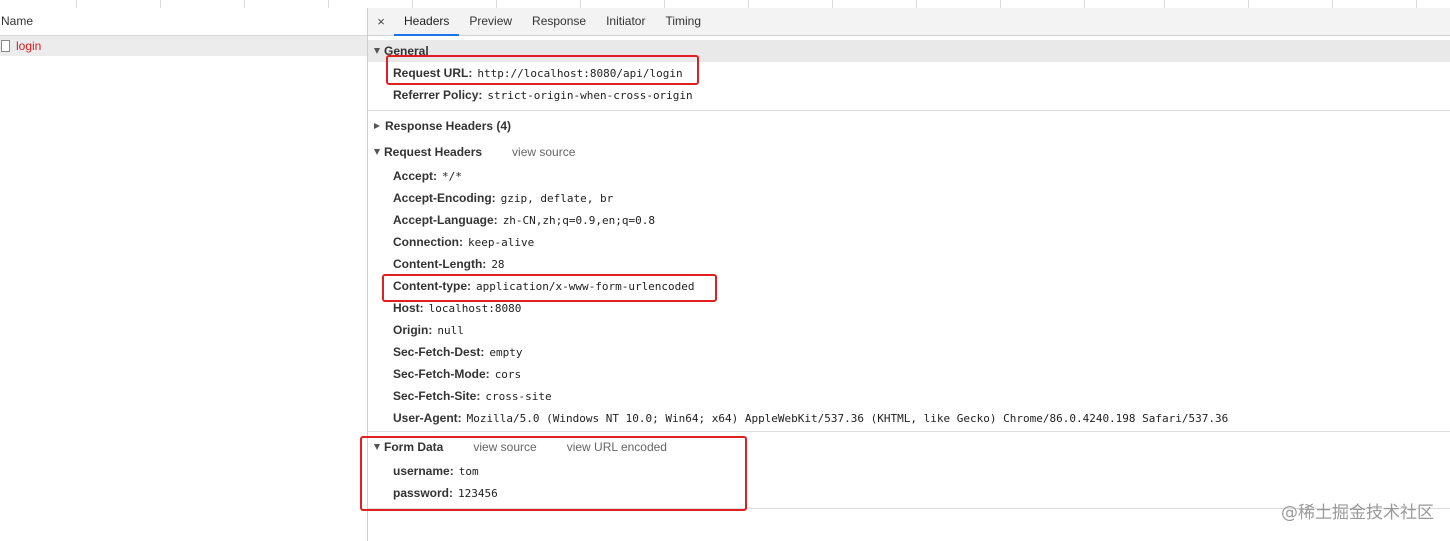 This screenshot has height=541, width=1450. I want to click on header-row-accept-language: Accept-Language: zh-CN,zh;q=0.9,en;q=0.8, so click(524, 220).